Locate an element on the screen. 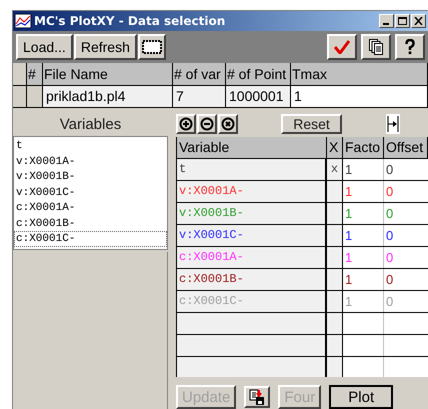 This screenshot has height=409, width=428. circled-plus-icon is located at coordinates (186, 123).